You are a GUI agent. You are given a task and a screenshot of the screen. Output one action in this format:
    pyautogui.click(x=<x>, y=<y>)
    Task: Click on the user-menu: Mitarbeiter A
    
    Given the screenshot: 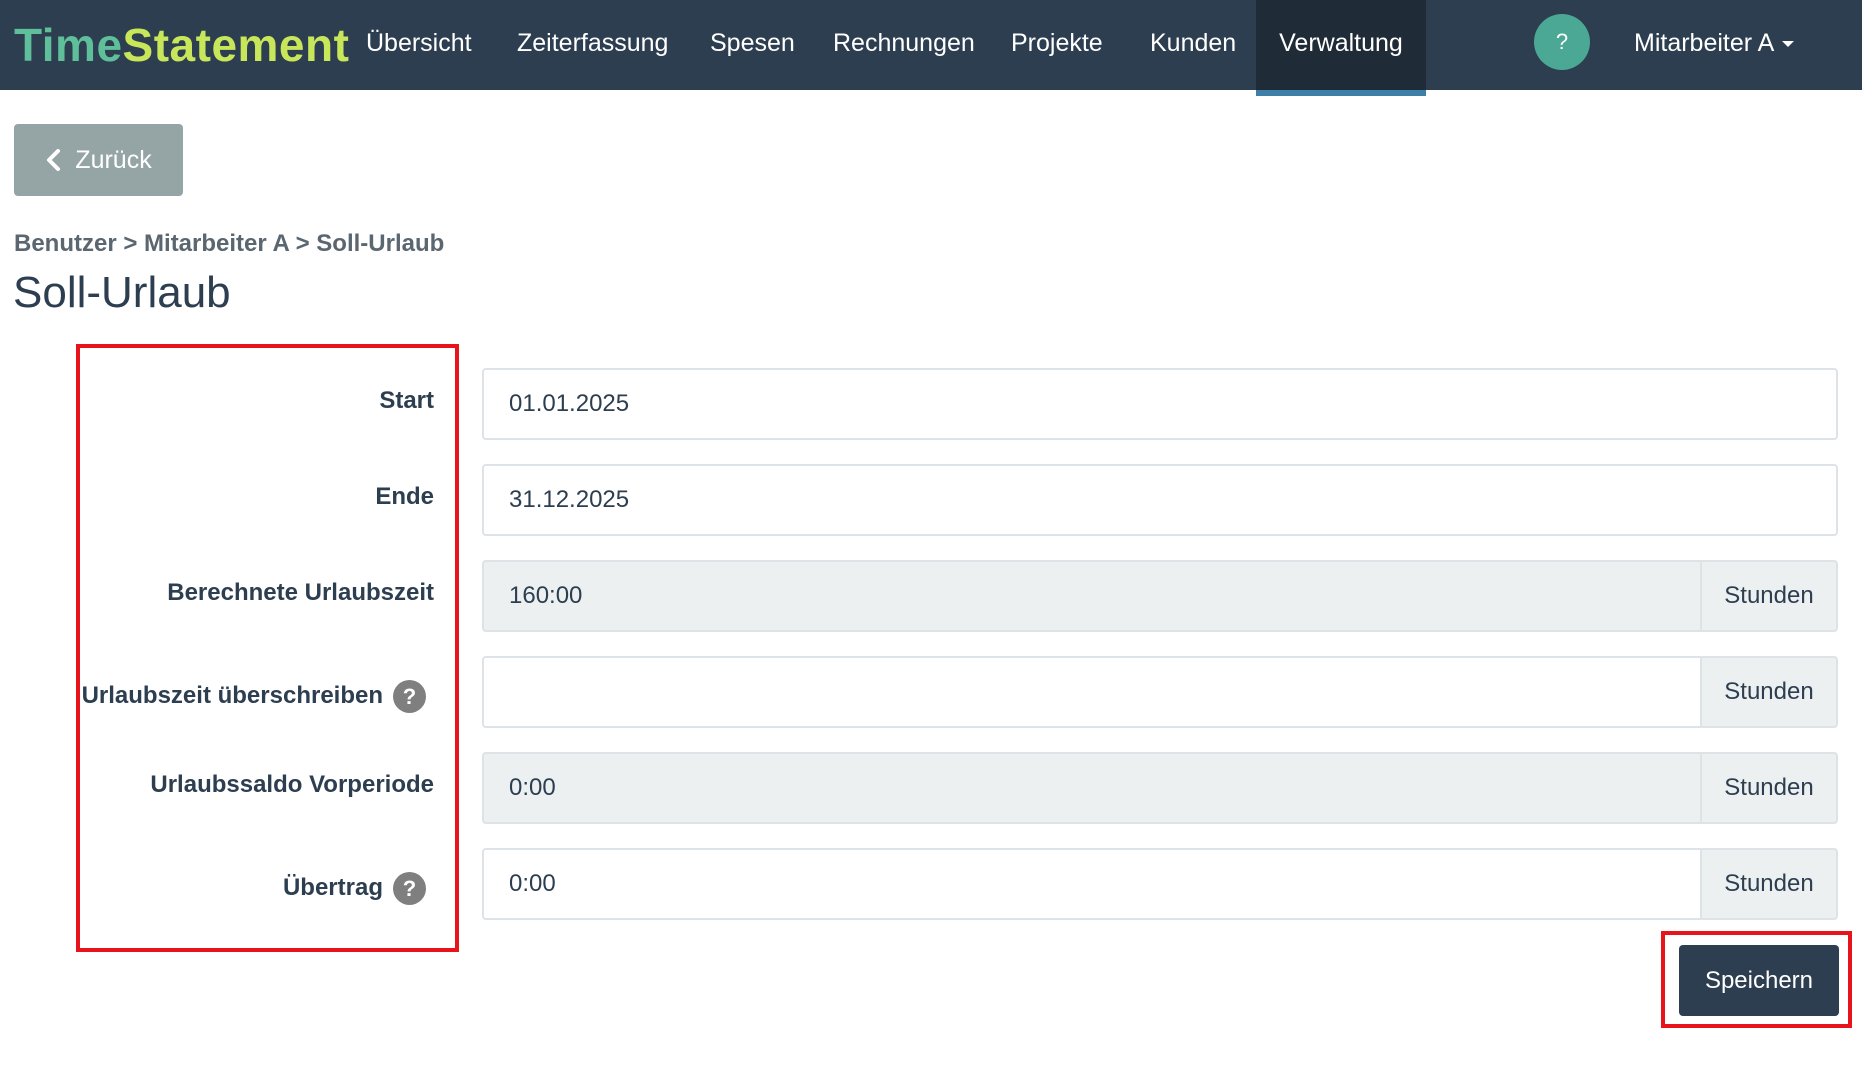 What is the action you would take?
    pyautogui.click(x=1714, y=43)
    